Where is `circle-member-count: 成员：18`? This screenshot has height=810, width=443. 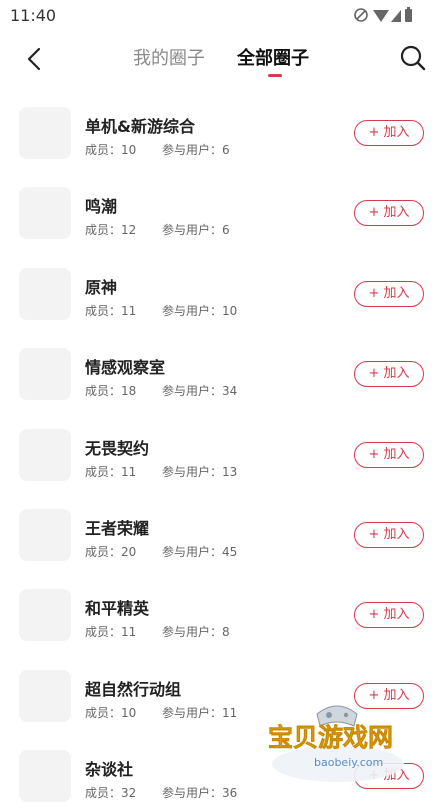
circle-member-count: 成员：18 is located at coordinates (111, 391).